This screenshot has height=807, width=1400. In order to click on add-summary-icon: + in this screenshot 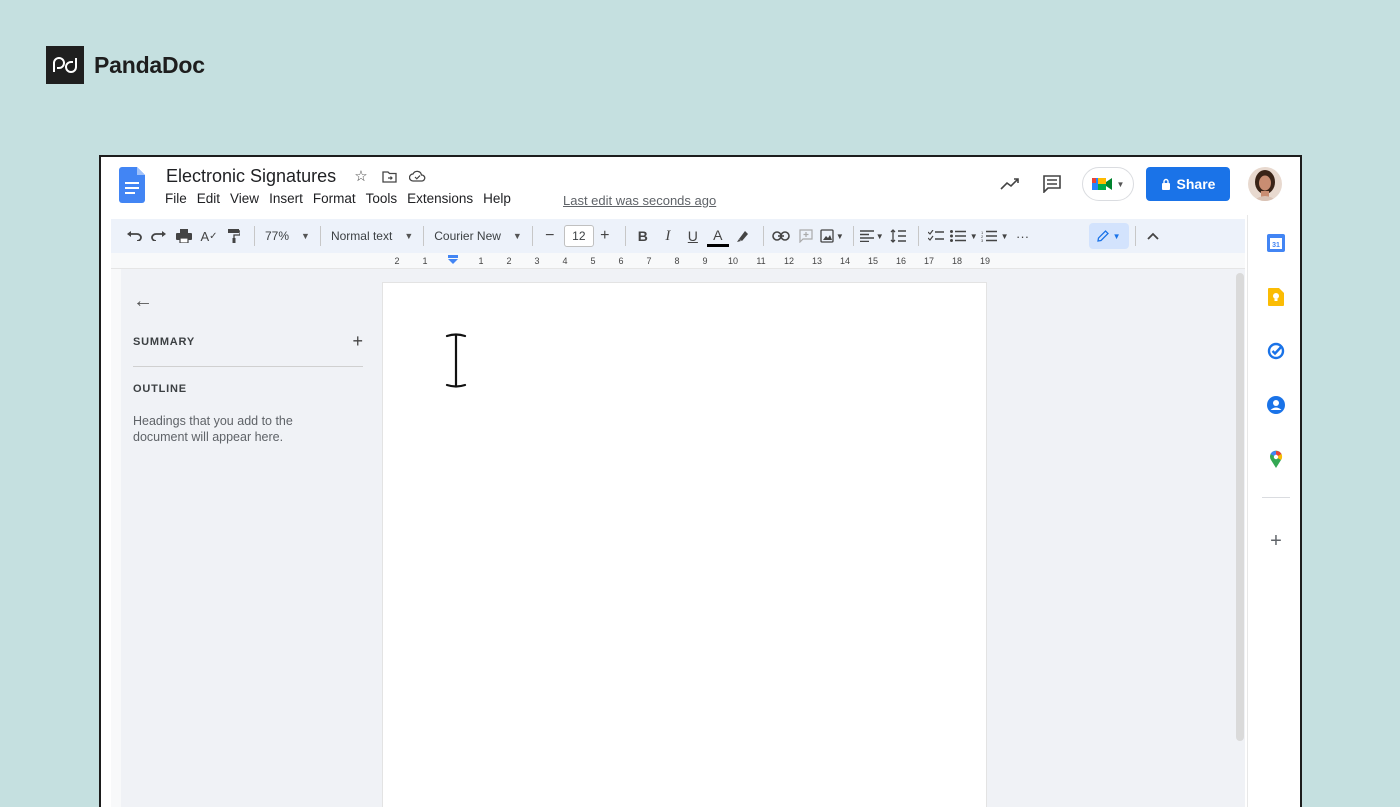, I will do `click(357, 341)`.